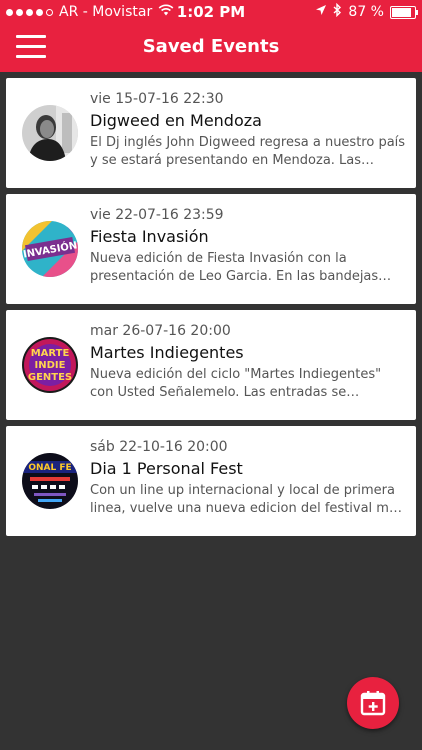 Image resolution: width=422 pixels, height=750 pixels. I want to click on calendar-add-icon, so click(373, 703).